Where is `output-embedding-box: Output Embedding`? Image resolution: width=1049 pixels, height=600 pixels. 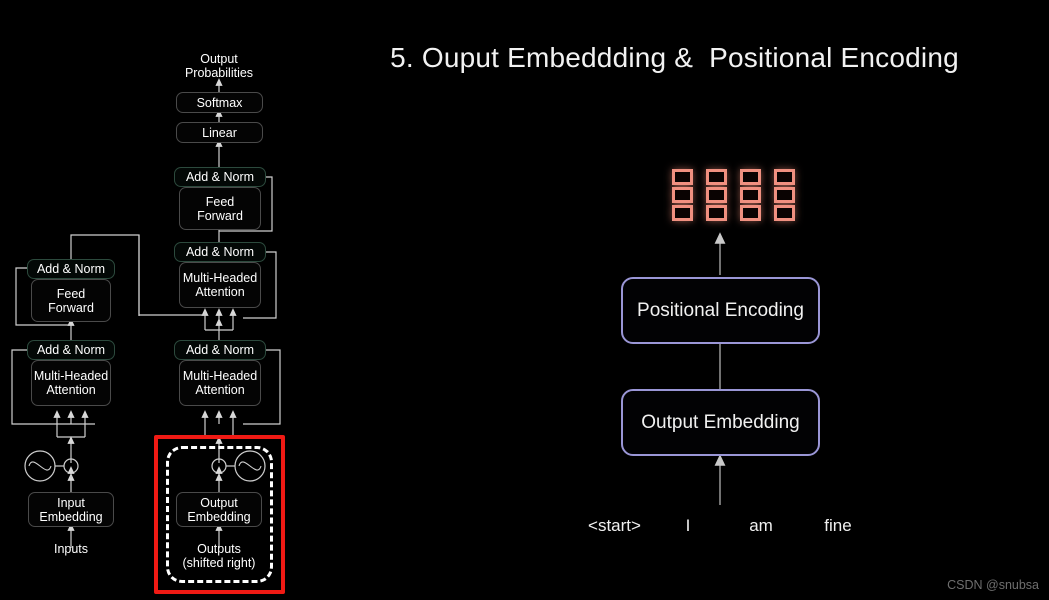 output-embedding-box: Output Embedding is located at coordinates (720, 422).